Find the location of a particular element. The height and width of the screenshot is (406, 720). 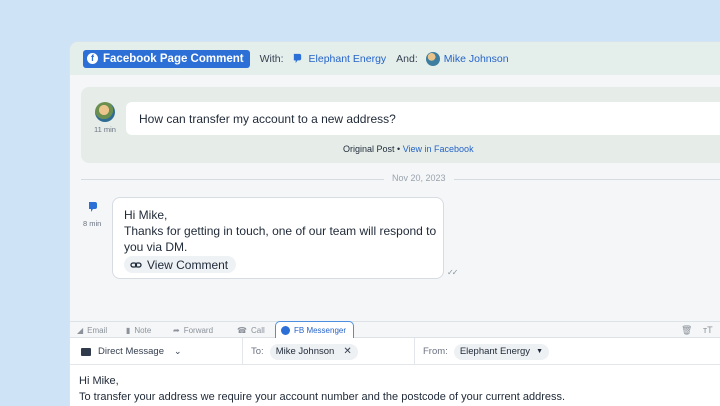

channel-badge: f Facebook Page Comment is located at coordinates (166, 58).